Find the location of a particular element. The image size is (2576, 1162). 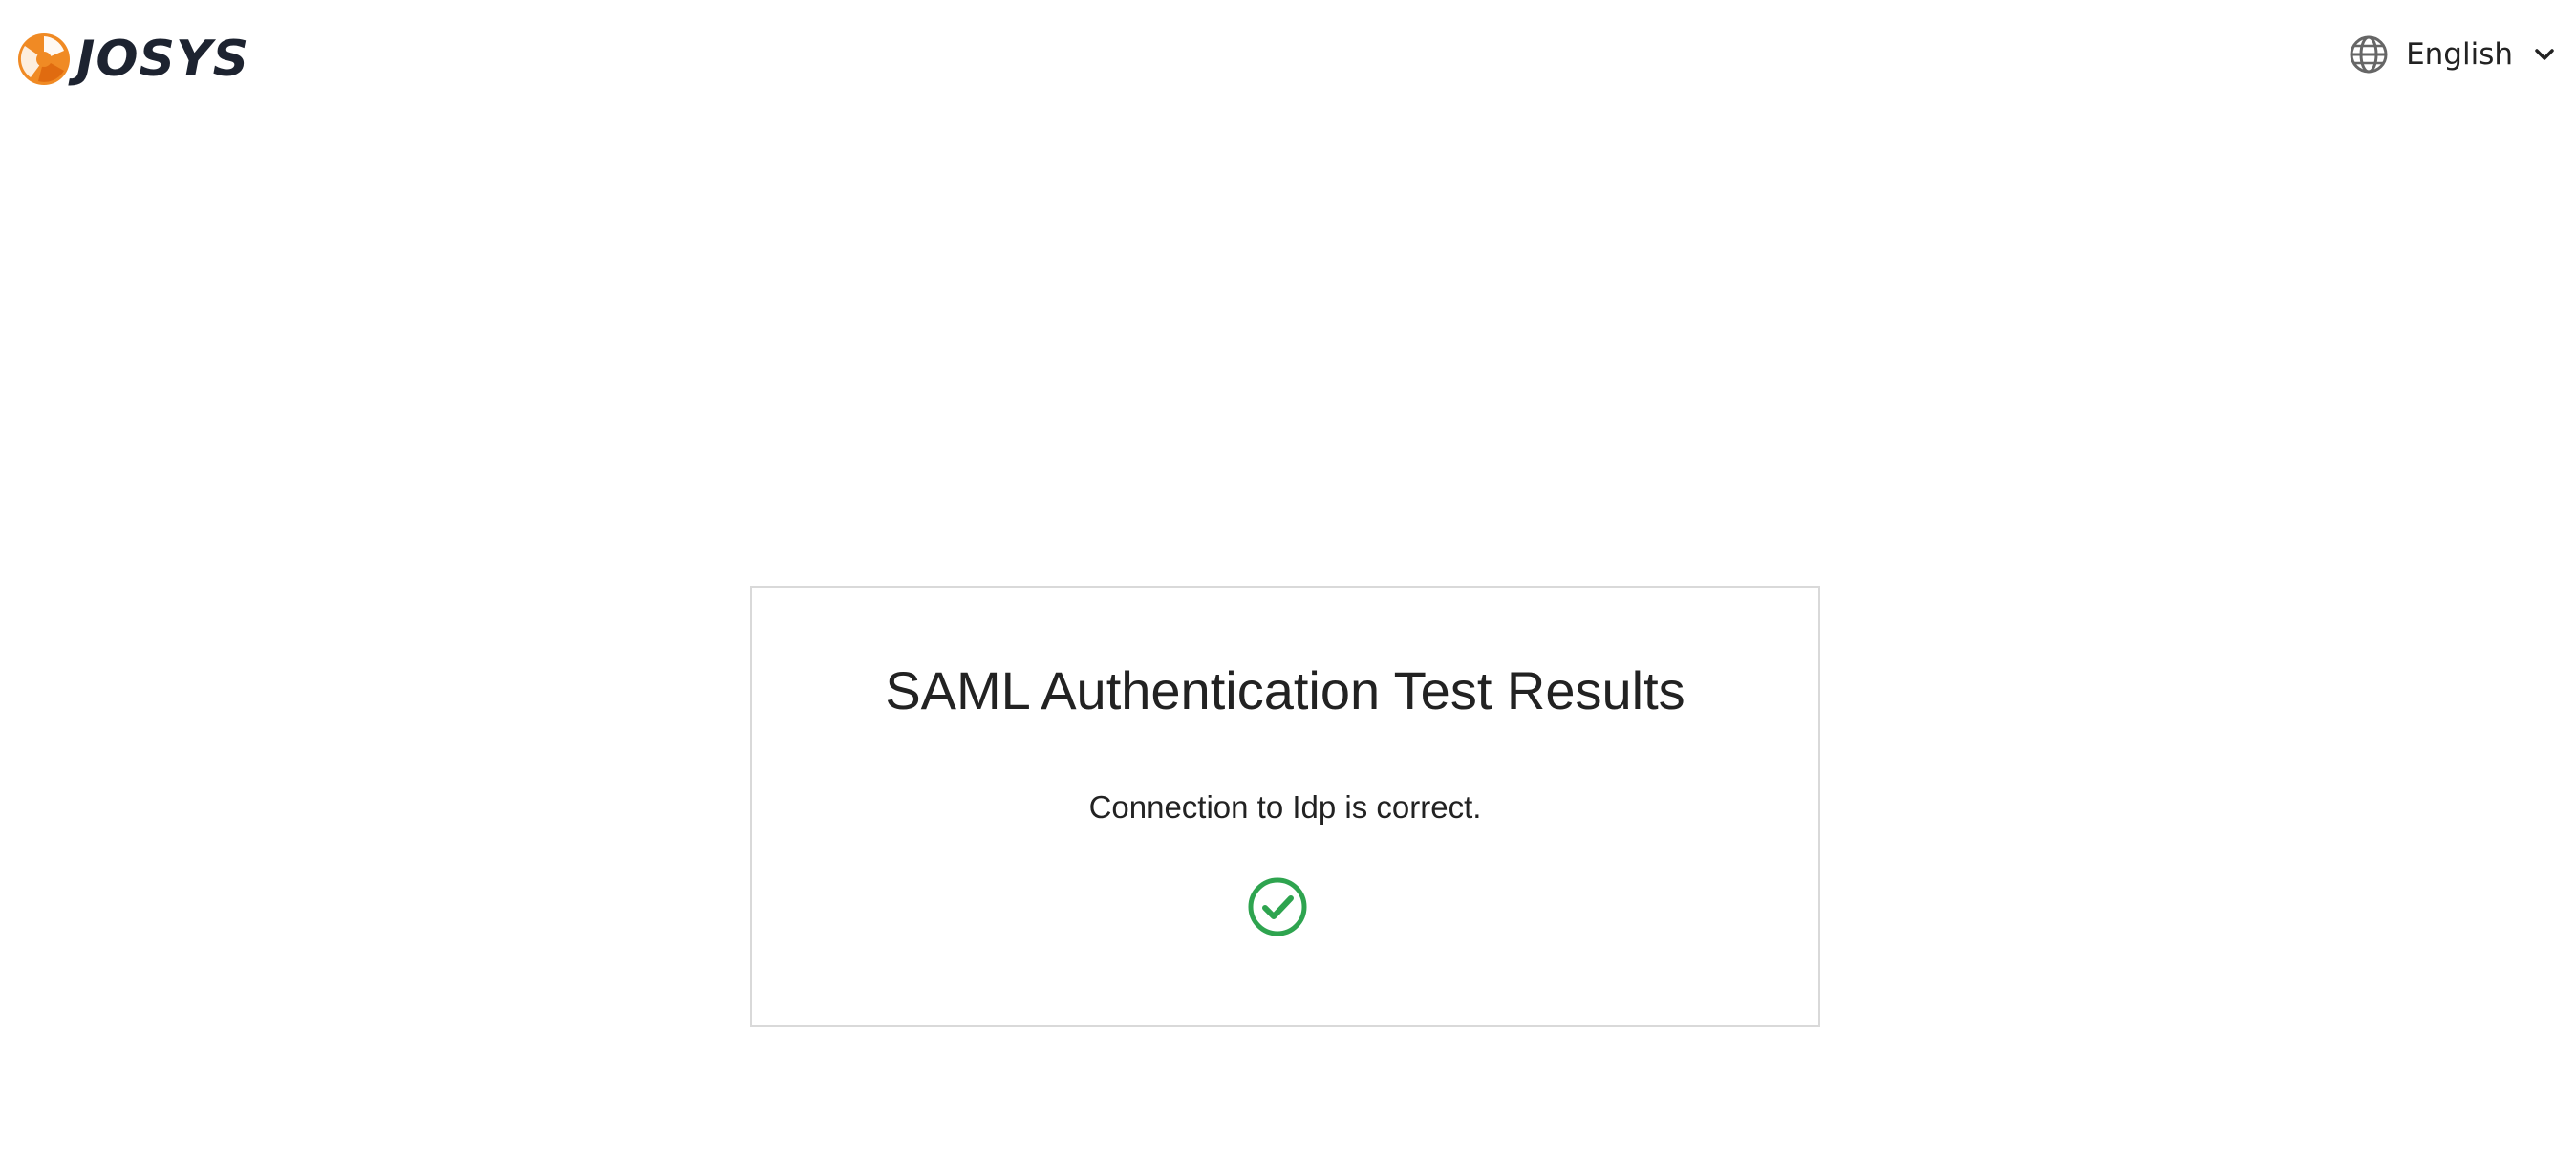

result-message: Connection to Idp is correct. is located at coordinates (1285, 807).